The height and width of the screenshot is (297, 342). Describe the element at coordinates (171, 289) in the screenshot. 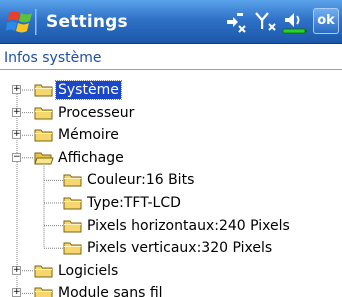

I see `tree-item: + Module sans fil` at that location.